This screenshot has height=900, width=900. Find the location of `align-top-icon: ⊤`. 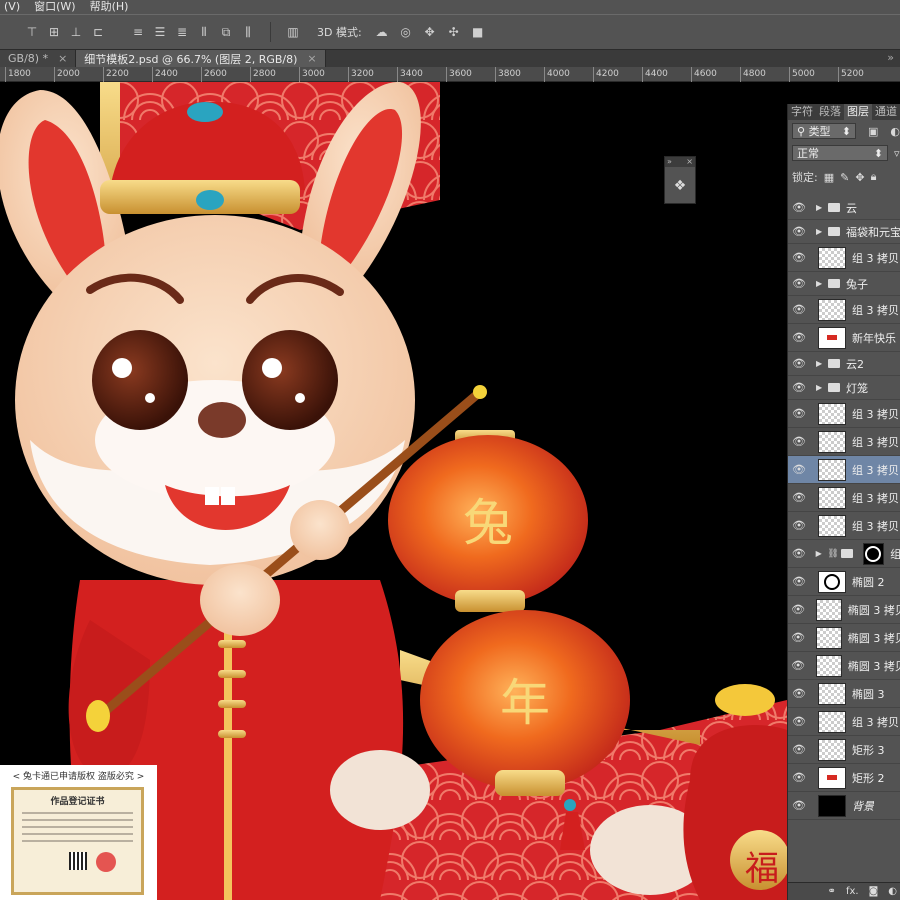

align-top-icon: ⊤ is located at coordinates (32, 32).